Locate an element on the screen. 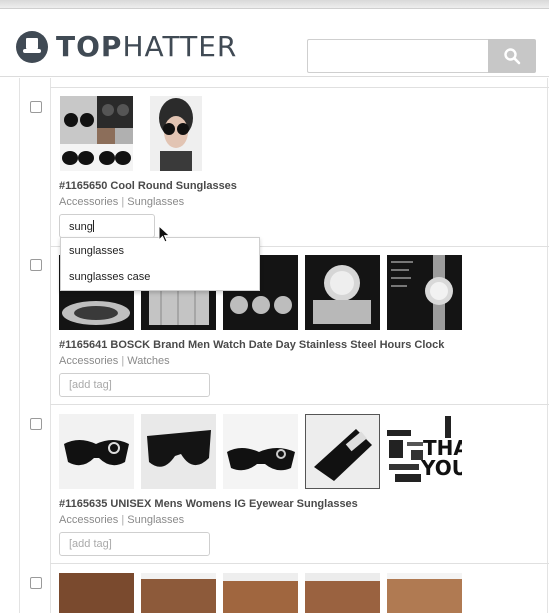 This screenshot has height=613, width=549. search-input is located at coordinates (397, 56).